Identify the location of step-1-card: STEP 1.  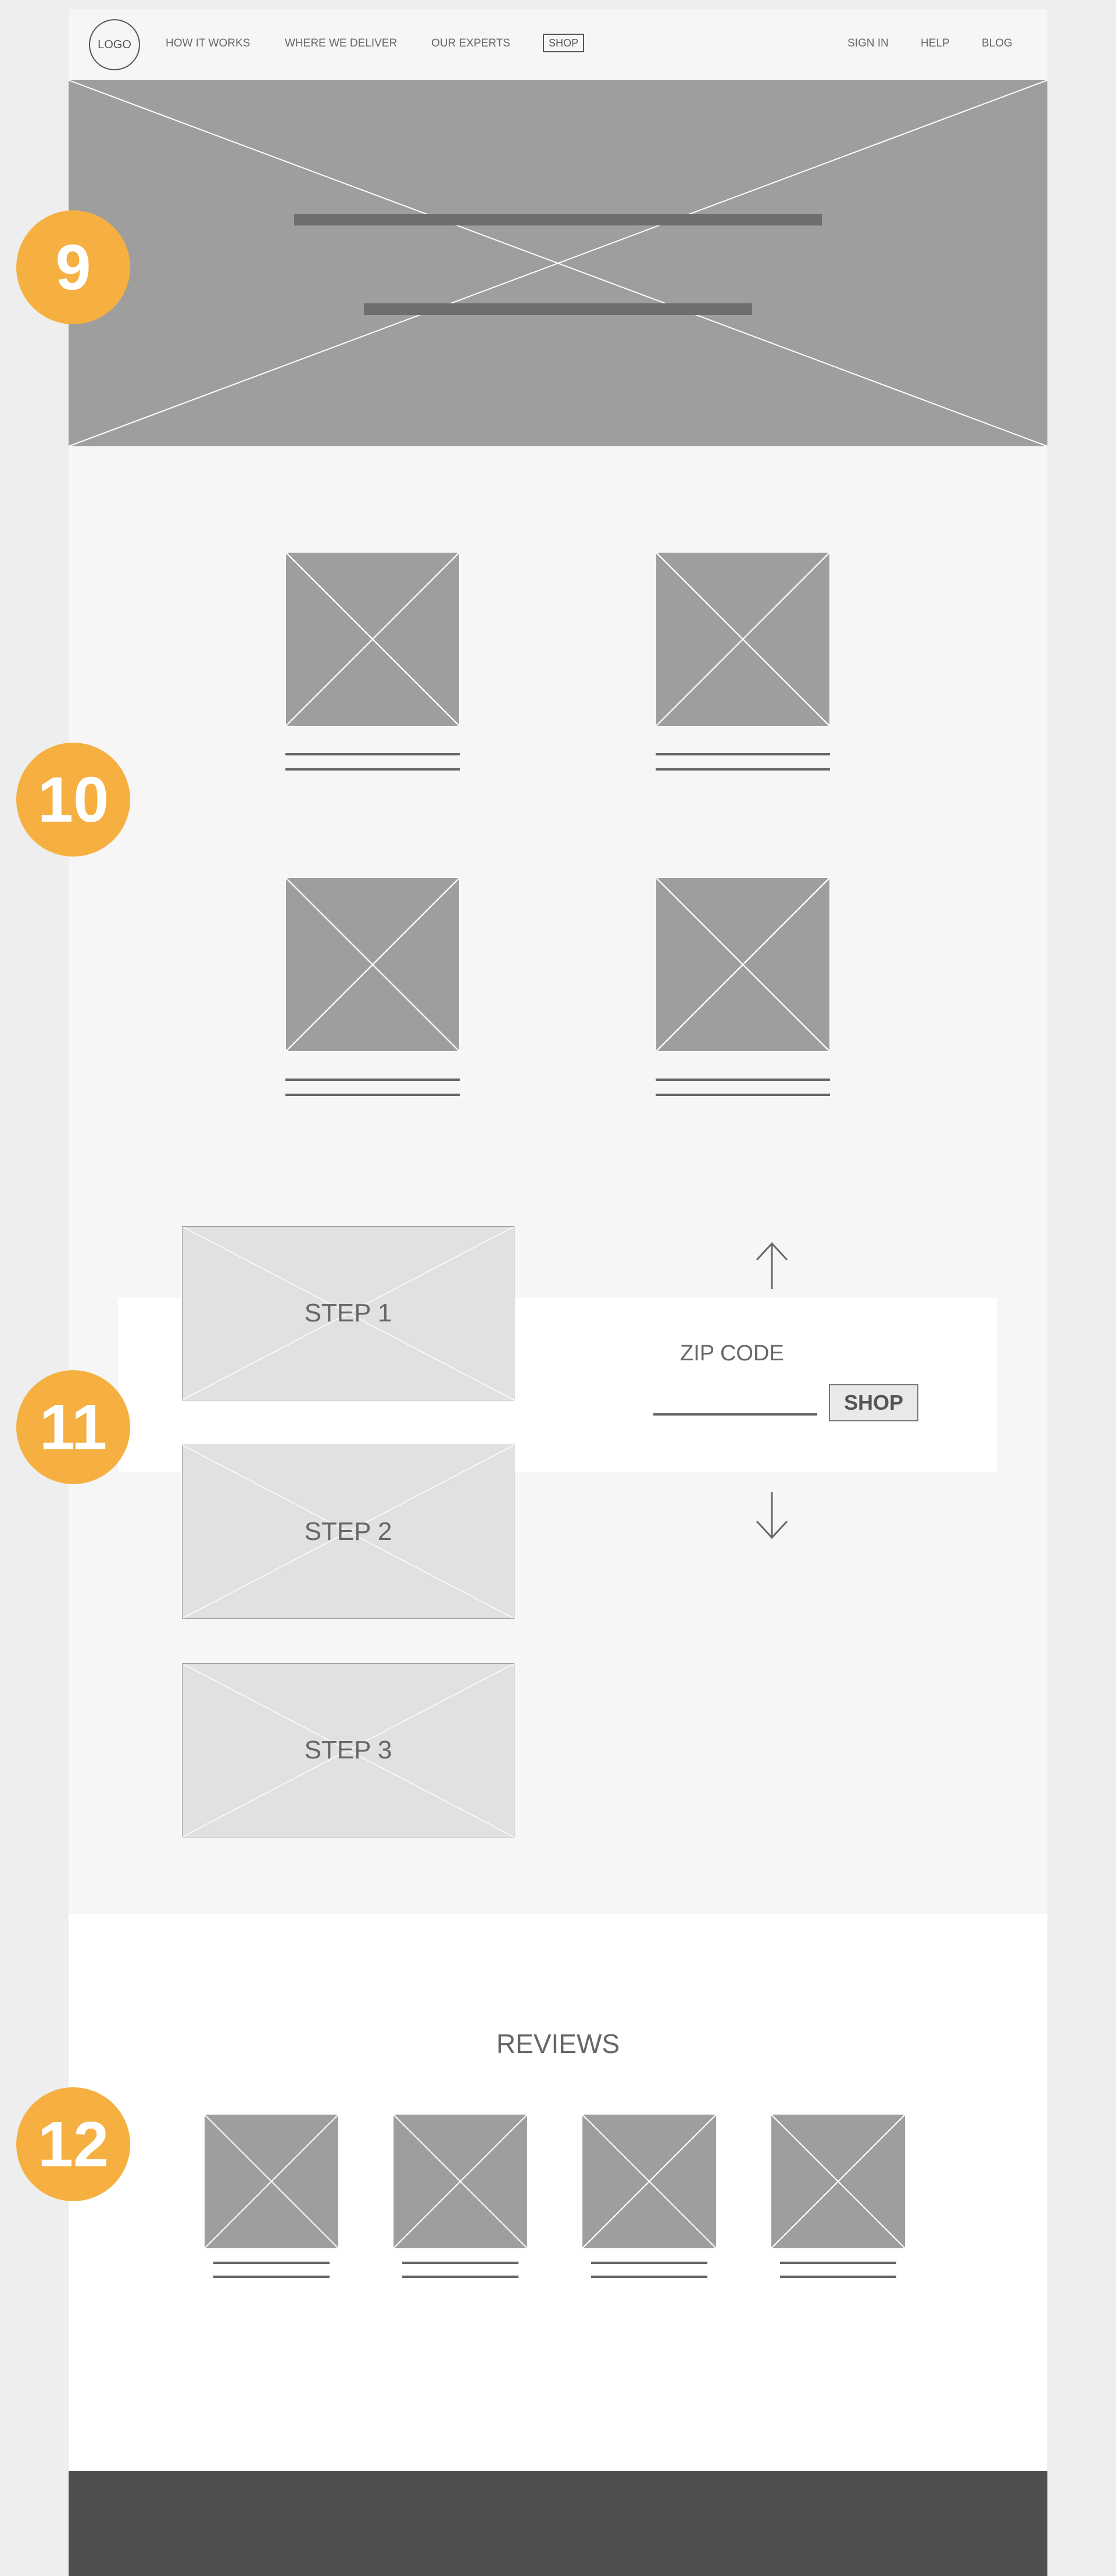
(348, 1313).